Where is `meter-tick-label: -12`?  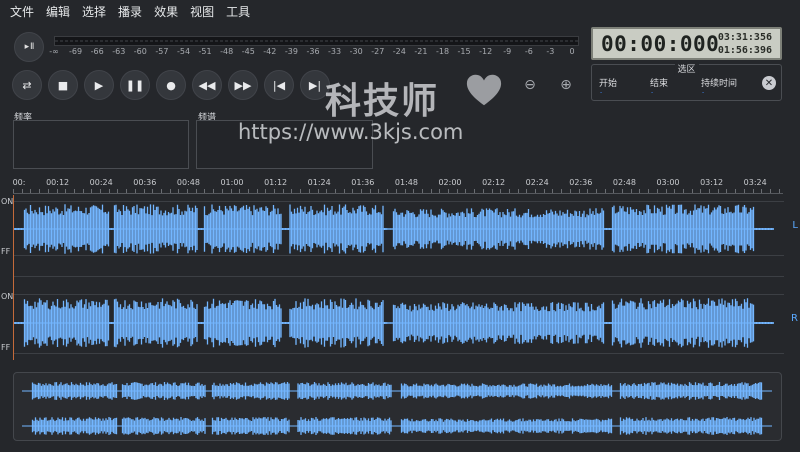 meter-tick-label: -12 is located at coordinates (486, 51).